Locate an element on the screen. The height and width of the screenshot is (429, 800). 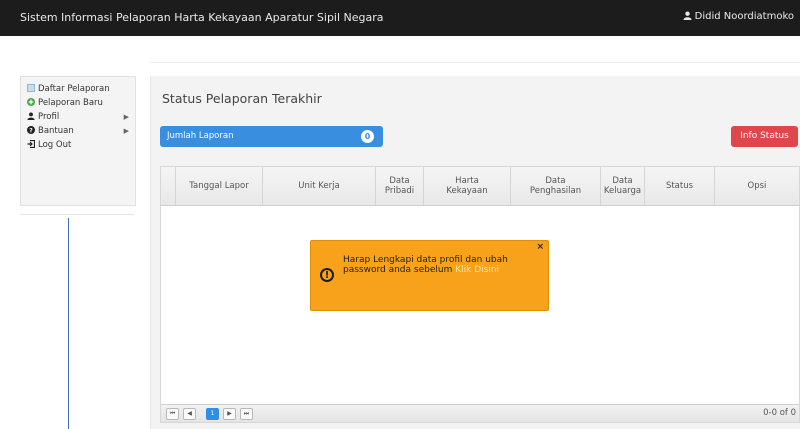
column-header-harta-kekayaan: Harta Kekayaan is located at coordinates (466, 186).